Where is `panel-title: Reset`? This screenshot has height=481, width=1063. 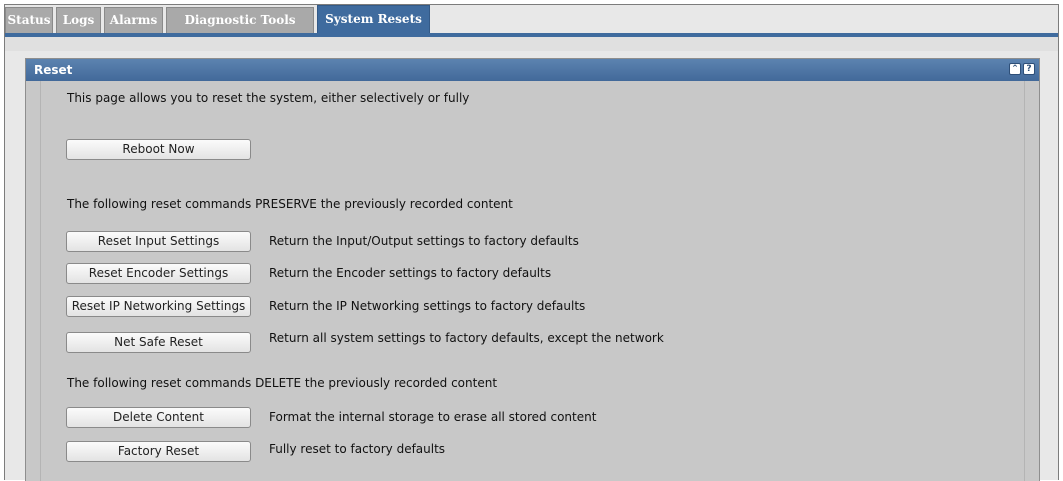 panel-title: Reset is located at coordinates (53, 70).